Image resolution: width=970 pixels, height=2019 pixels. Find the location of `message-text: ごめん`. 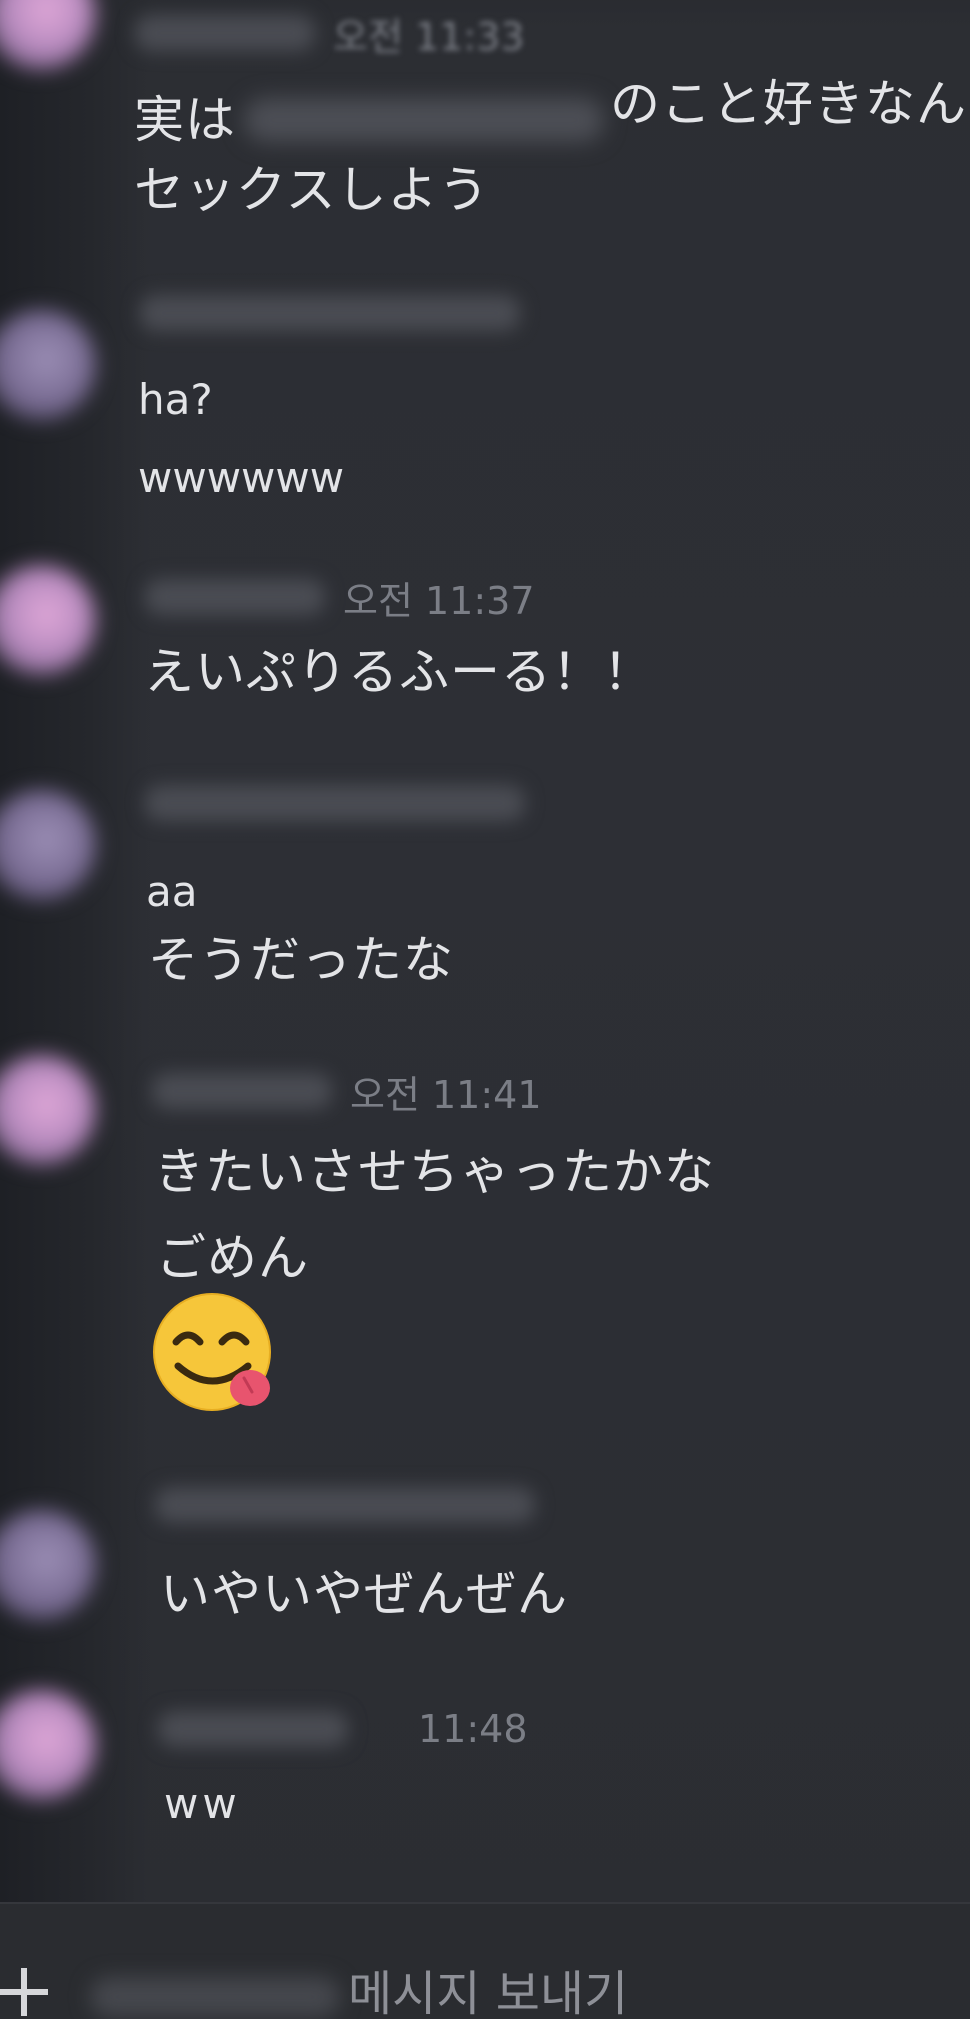

message-text: ごめん is located at coordinates (232, 1258).